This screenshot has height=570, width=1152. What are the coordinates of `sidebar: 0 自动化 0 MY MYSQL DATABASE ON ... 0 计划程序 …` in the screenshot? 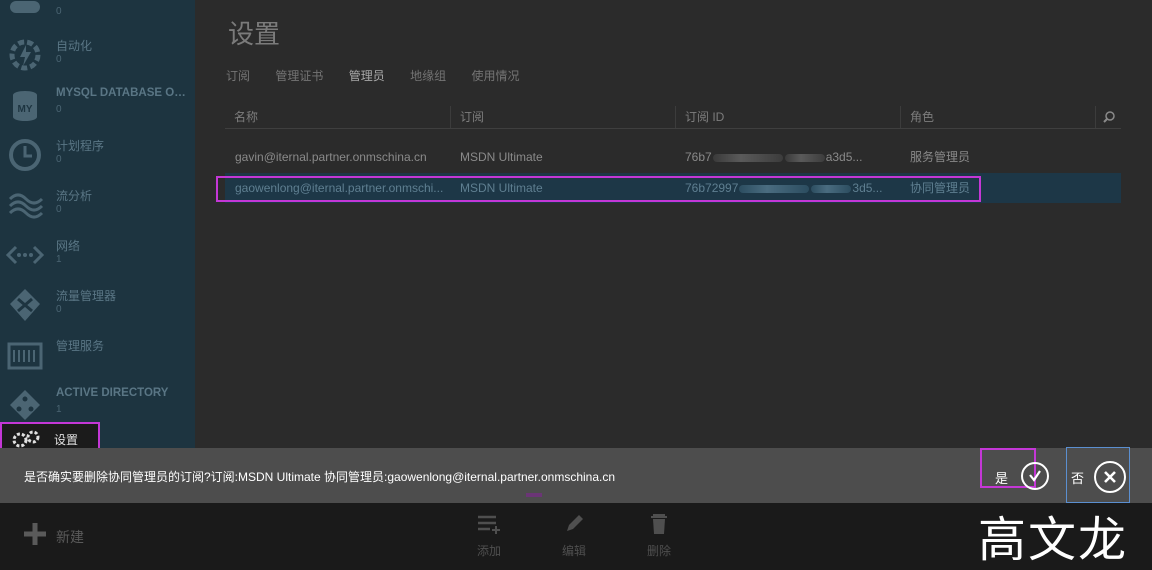 It's located at (97, 224).